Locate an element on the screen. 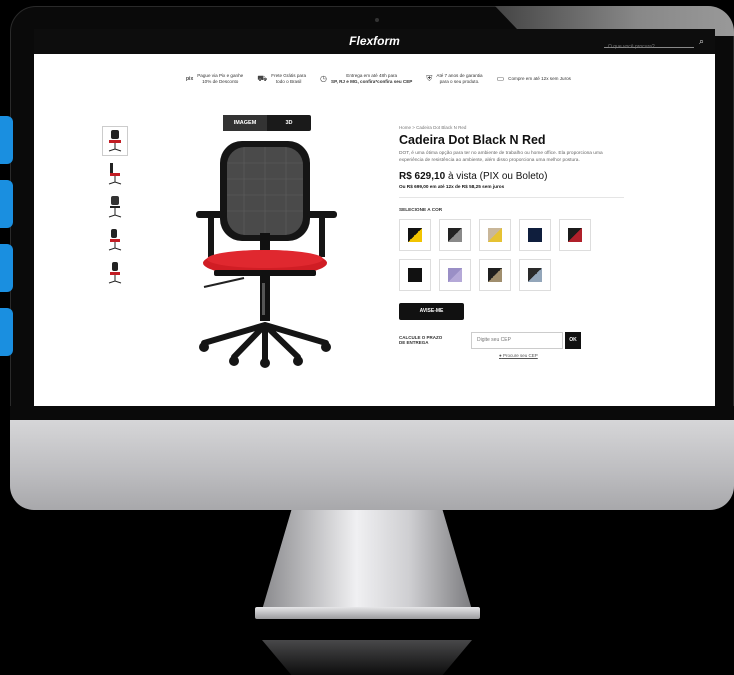  shield-icon: ⛨ is located at coordinates (429, 78).